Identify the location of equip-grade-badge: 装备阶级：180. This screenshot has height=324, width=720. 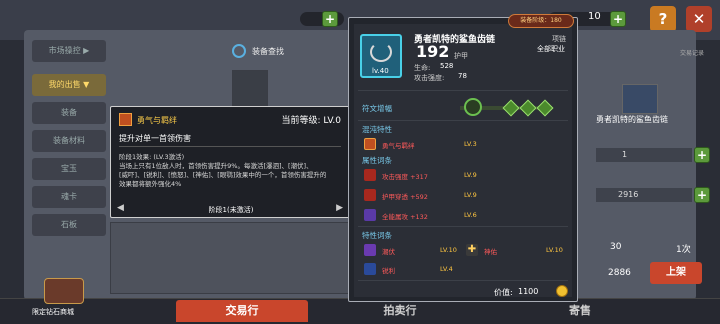
(541, 21).